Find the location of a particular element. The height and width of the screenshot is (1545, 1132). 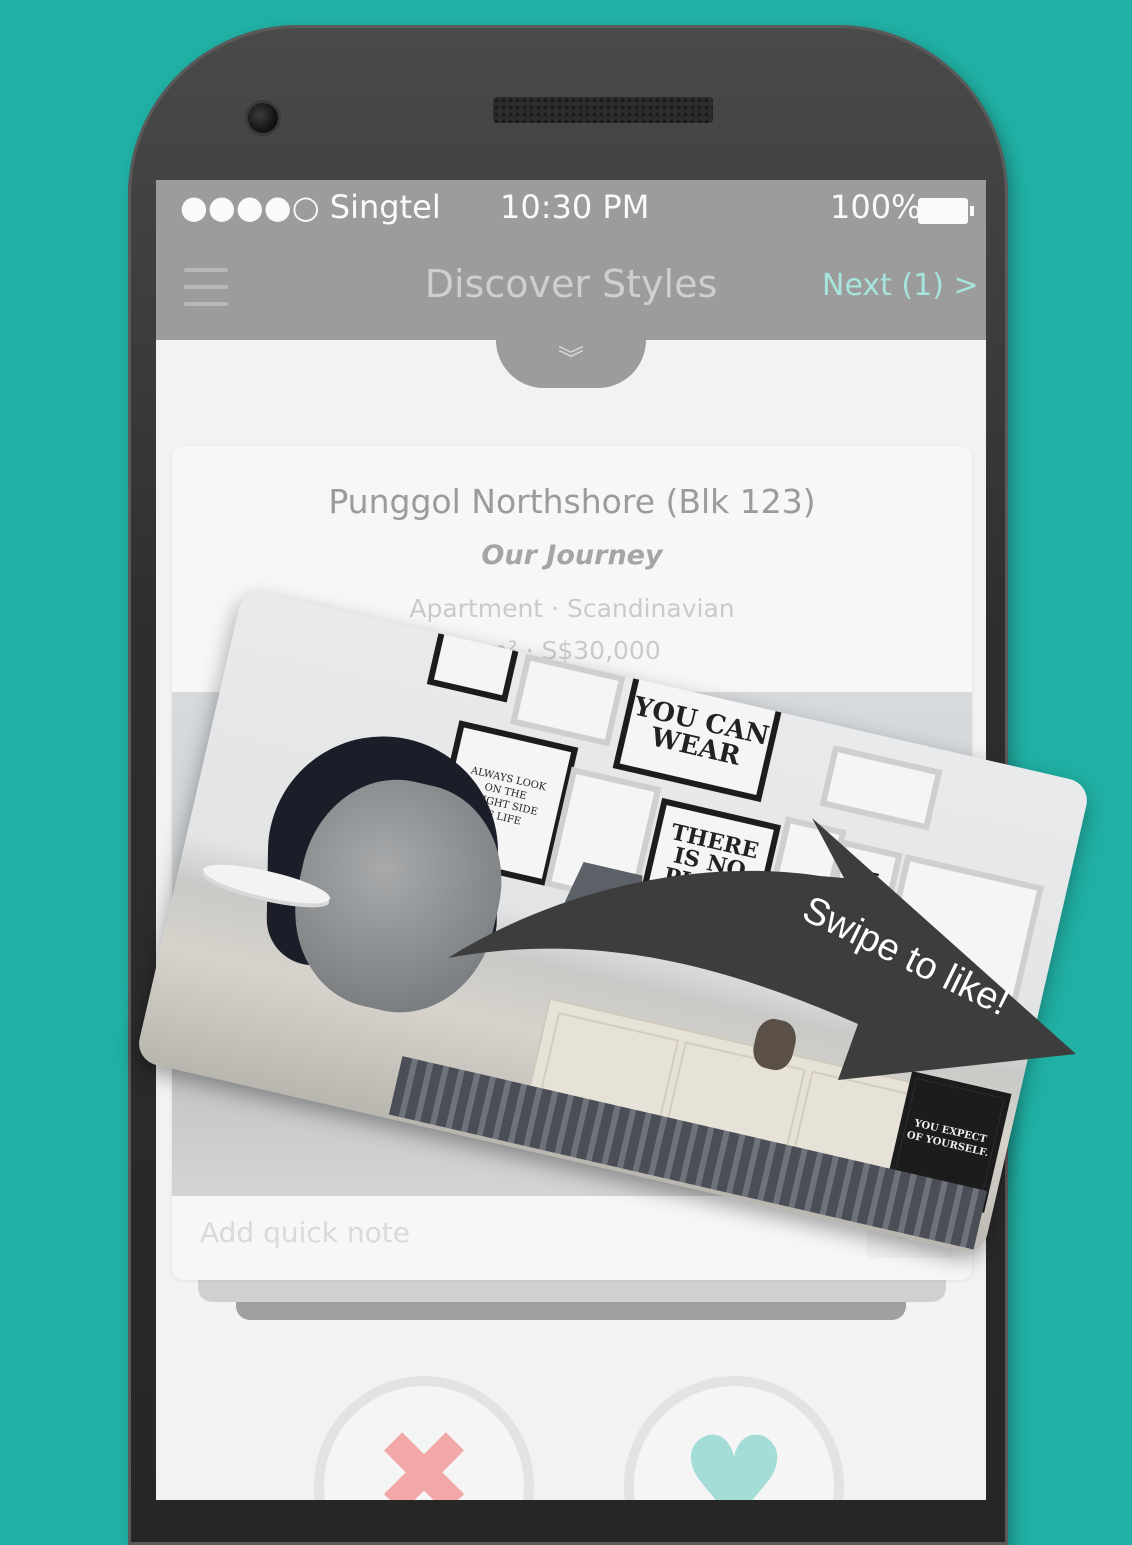

close-icon: ✖ is located at coordinates (424, 1453).